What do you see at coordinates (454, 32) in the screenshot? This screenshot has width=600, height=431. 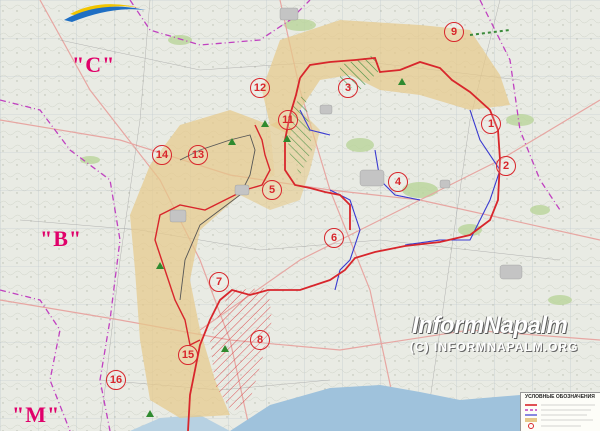 I see `zone-badge-9: 9` at bounding box center [454, 32].